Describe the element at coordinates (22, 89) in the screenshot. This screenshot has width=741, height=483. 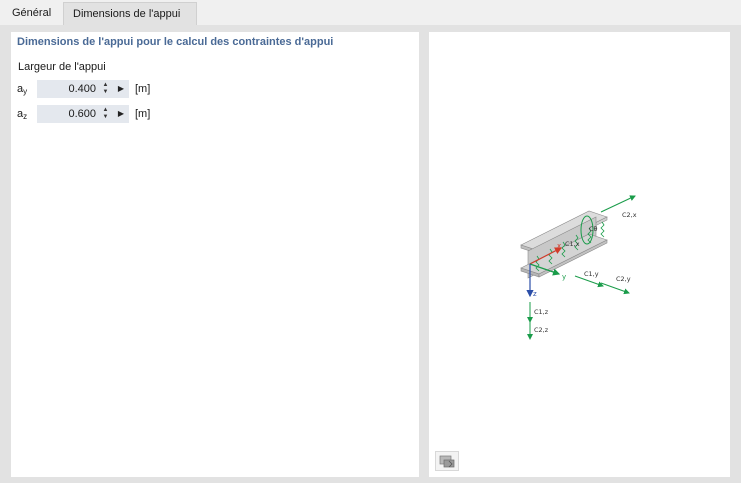
I see `symbol-ay: ay` at that location.